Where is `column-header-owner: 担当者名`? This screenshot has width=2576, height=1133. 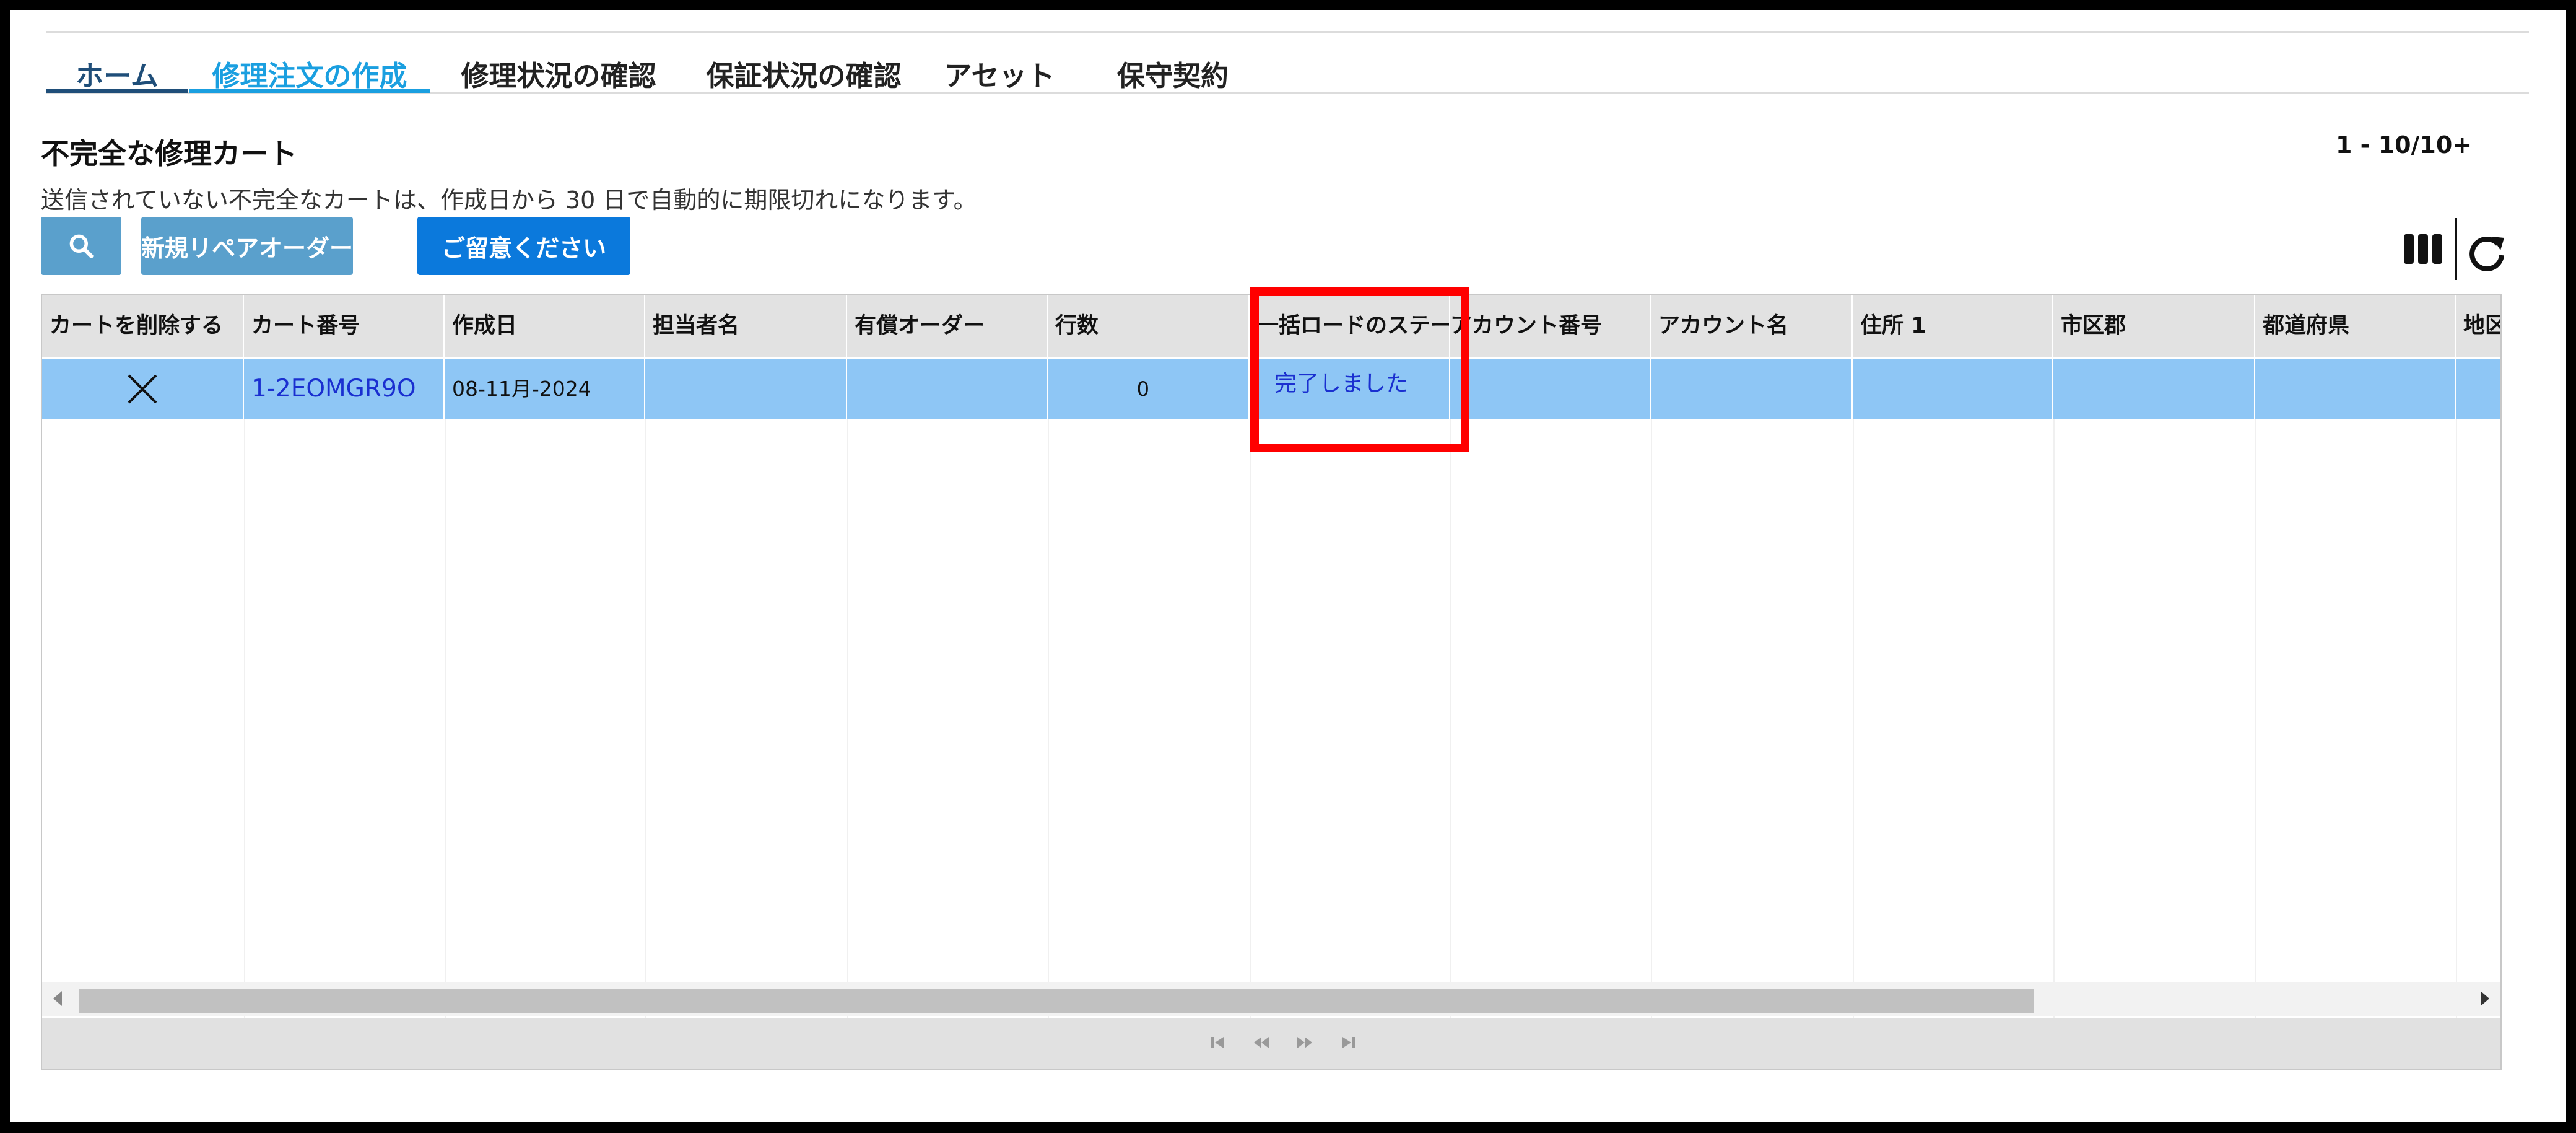
column-header-owner: 担当者名 is located at coordinates (746, 326).